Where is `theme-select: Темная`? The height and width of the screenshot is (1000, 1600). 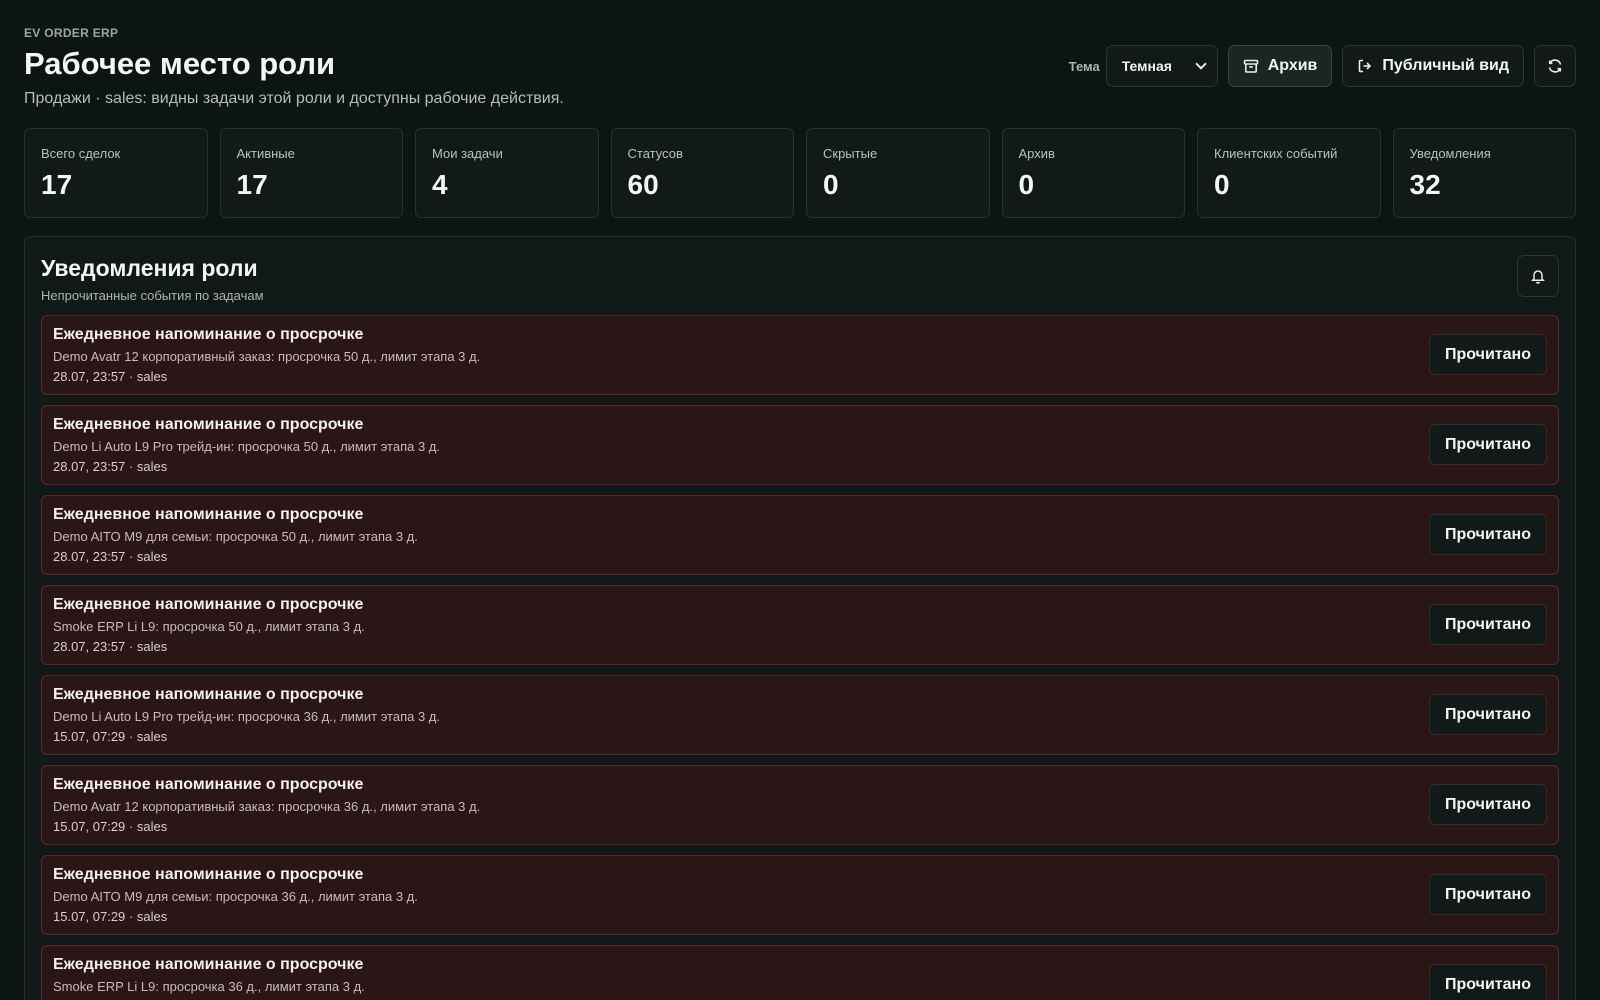 theme-select: Темная is located at coordinates (1161, 66).